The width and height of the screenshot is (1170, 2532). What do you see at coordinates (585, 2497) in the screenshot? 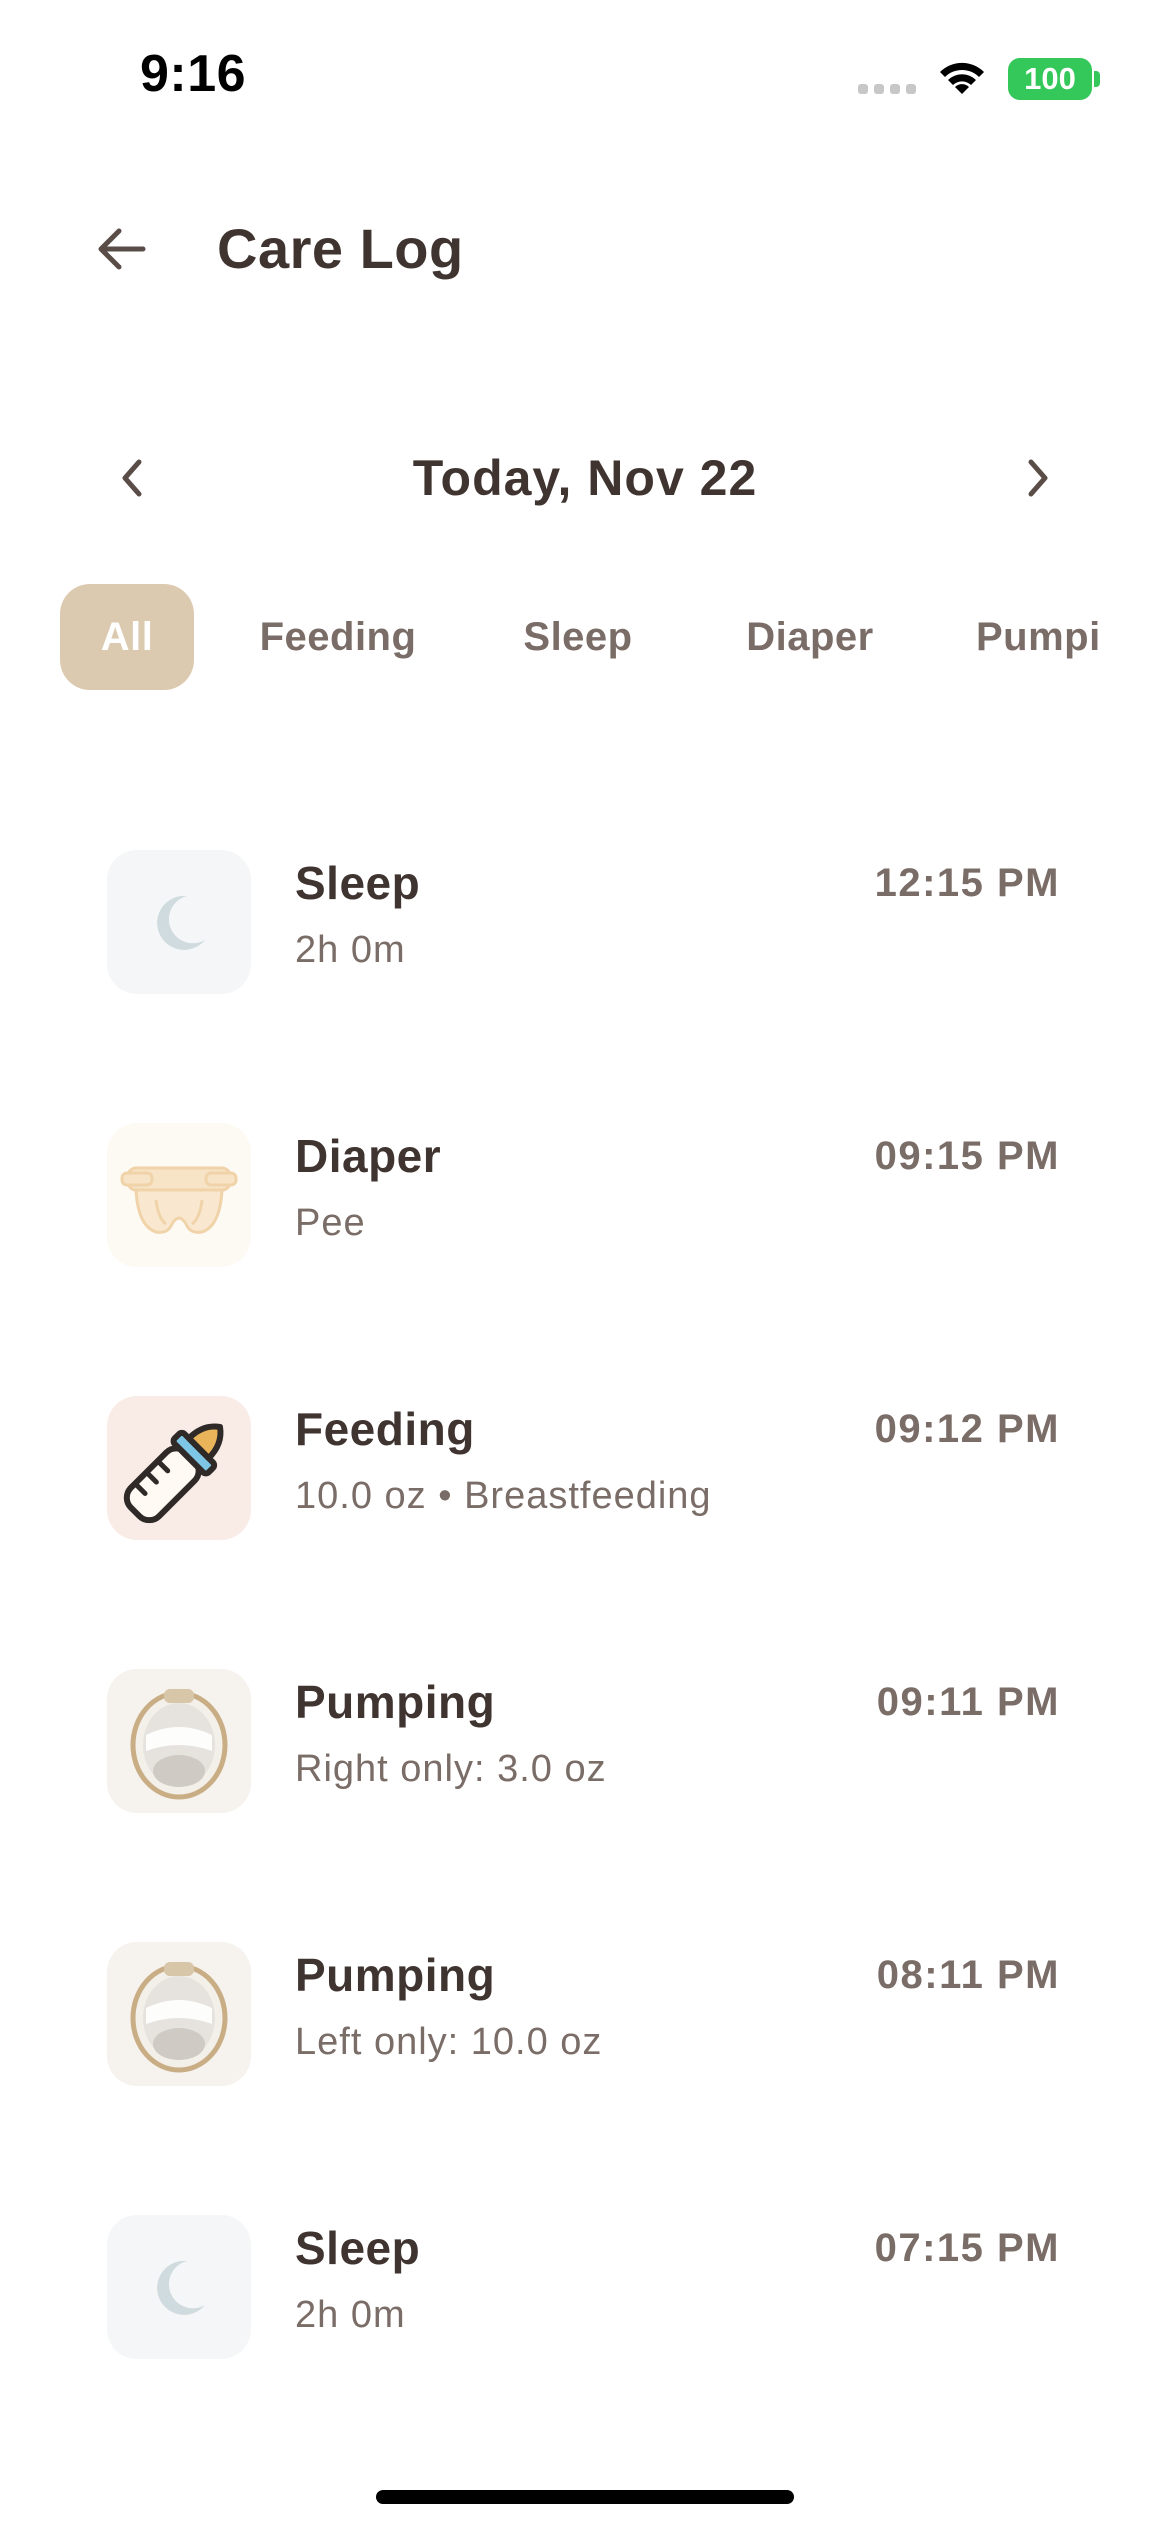
I see `home-indicator` at bounding box center [585, 2497].